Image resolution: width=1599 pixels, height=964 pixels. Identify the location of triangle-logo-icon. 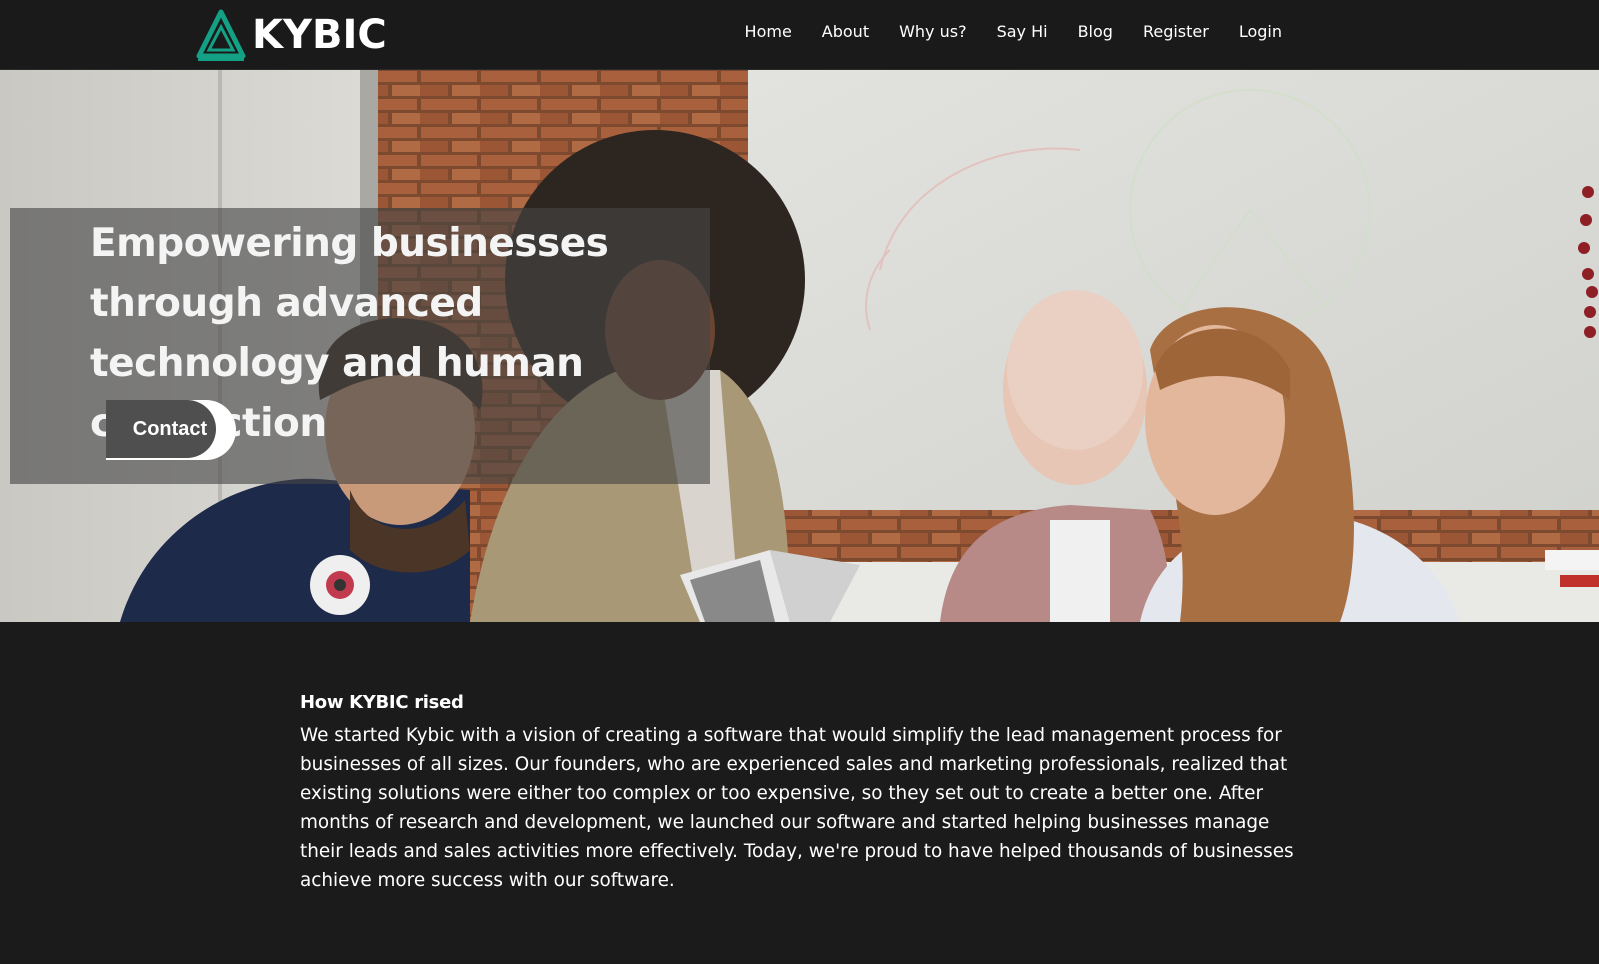
(221, 35).